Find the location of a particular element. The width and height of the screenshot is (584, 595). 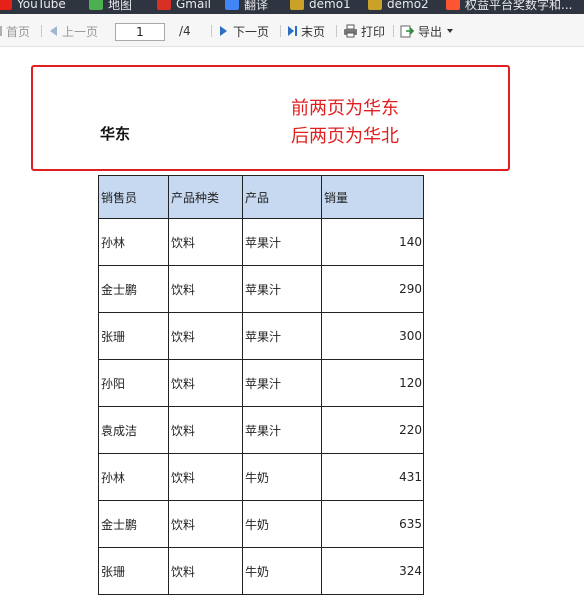

table-row: 孙林 饮料 苹果汁 140 is located at coordinates (261, 242).